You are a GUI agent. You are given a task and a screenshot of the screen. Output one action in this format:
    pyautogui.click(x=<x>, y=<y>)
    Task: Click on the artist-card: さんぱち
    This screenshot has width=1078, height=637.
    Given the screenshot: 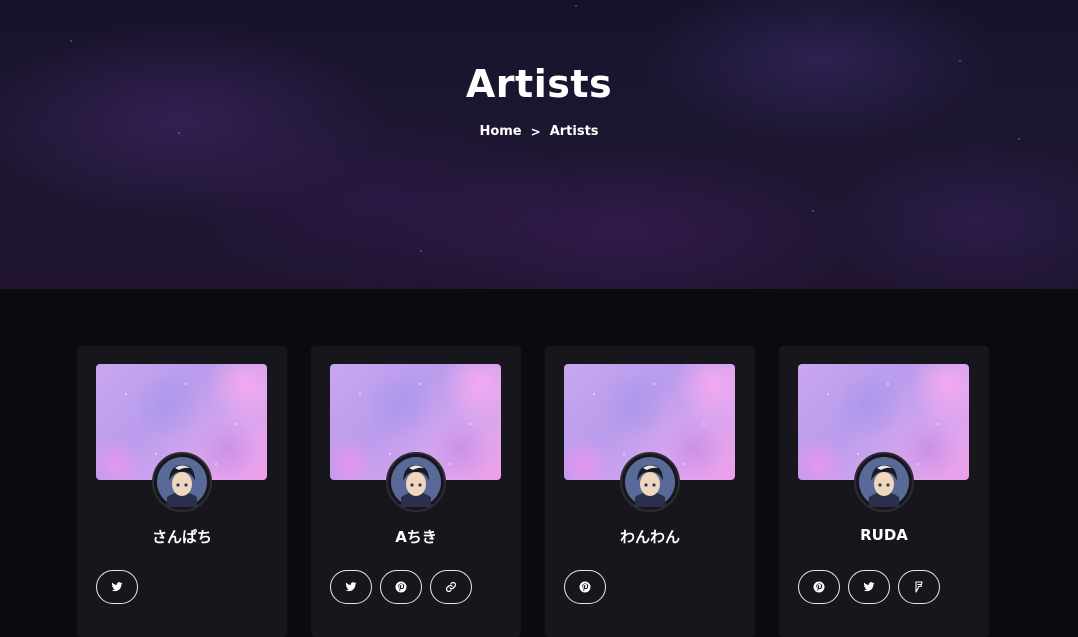 What is the action you would take?
    pyautogui.click(x=182, y=491)
    